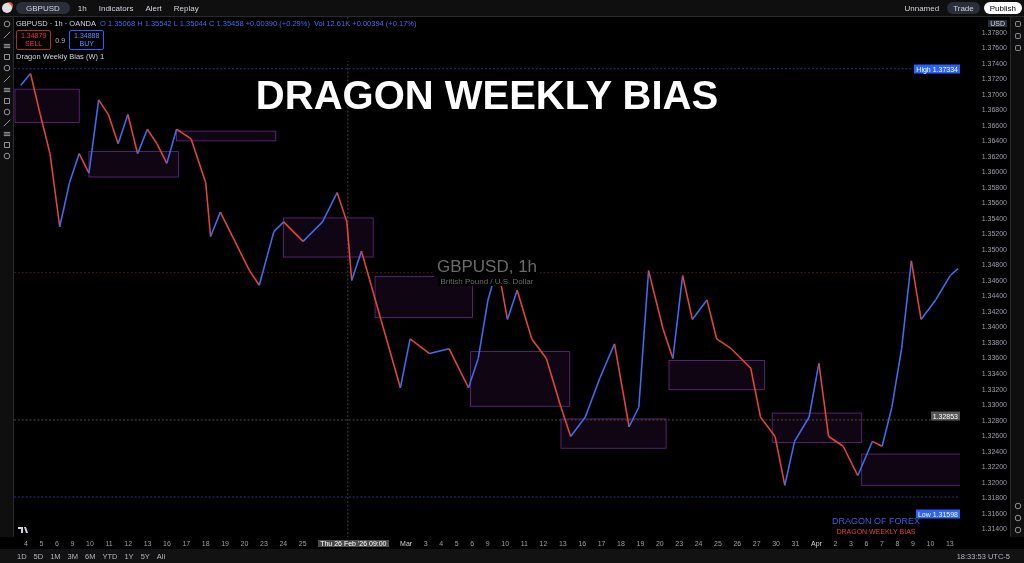 This screenshot has height=563, width=1024. I want to click on toolbar-button: Replay, so click(186, 8).